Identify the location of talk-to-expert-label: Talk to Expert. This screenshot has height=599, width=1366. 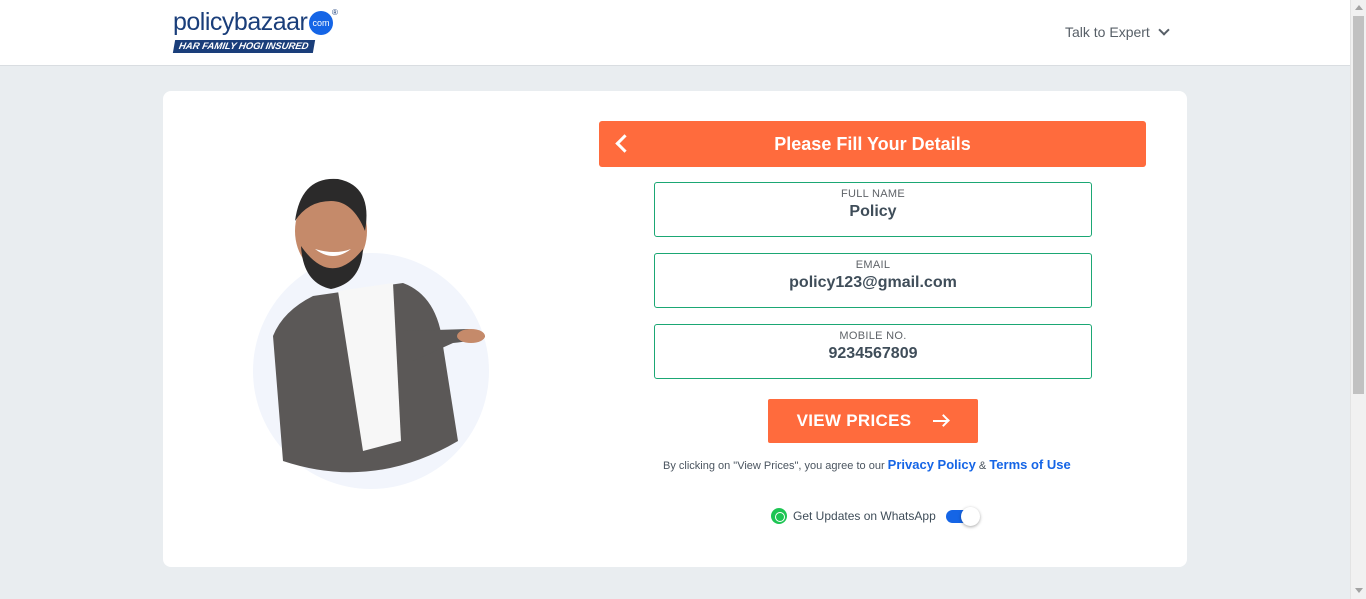
(1107, 32).